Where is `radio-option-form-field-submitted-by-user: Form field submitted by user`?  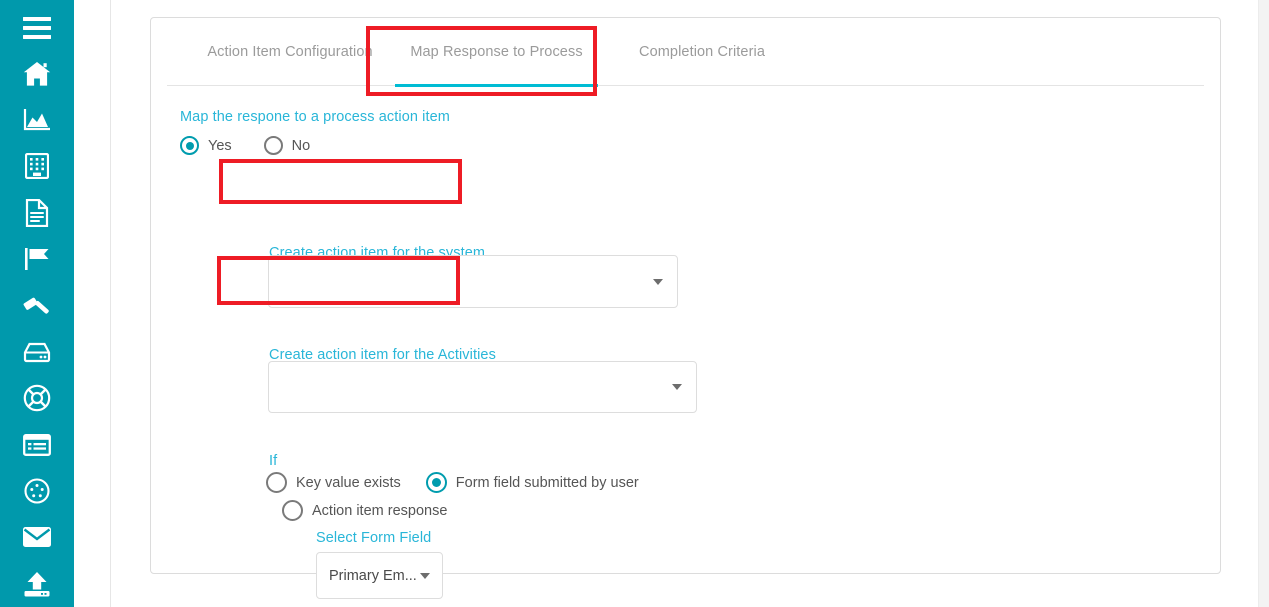
radio-option-form-field-submitted-by-user: Form field submitted by user is located at coordinates (532, 482).